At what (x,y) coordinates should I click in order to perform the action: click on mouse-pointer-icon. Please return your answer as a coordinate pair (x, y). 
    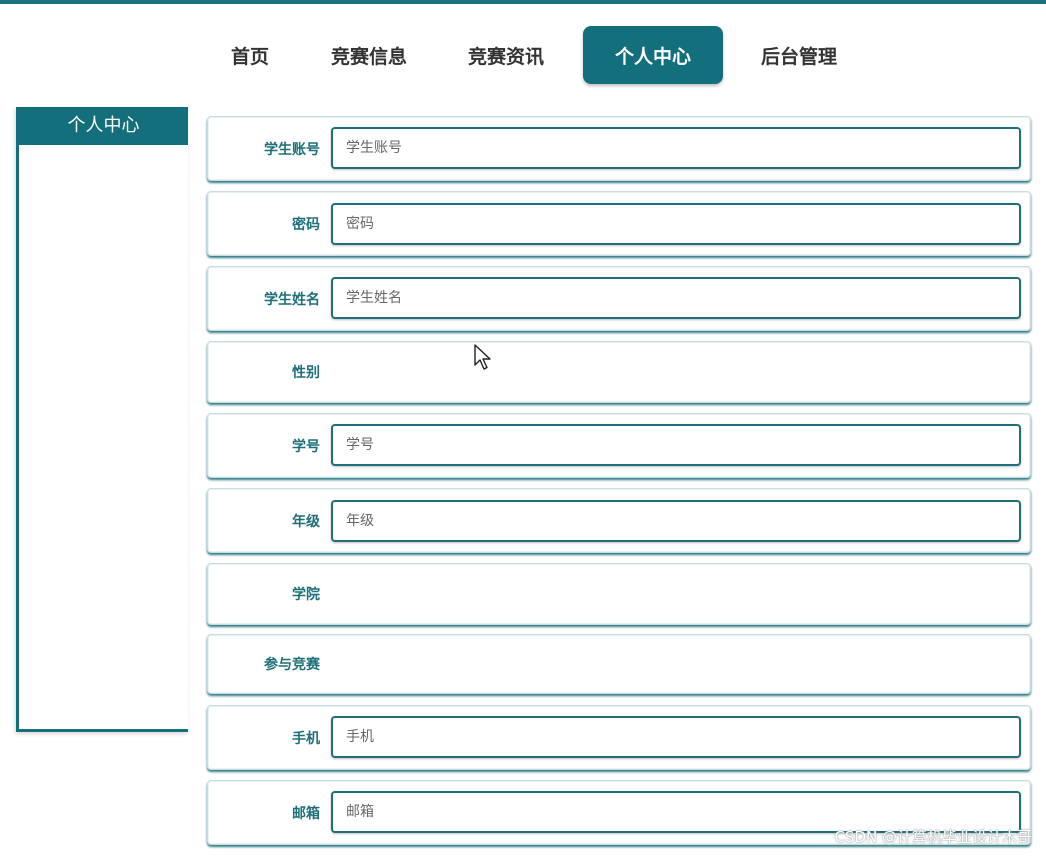
    Looking at the image, I should click on (482, 357).